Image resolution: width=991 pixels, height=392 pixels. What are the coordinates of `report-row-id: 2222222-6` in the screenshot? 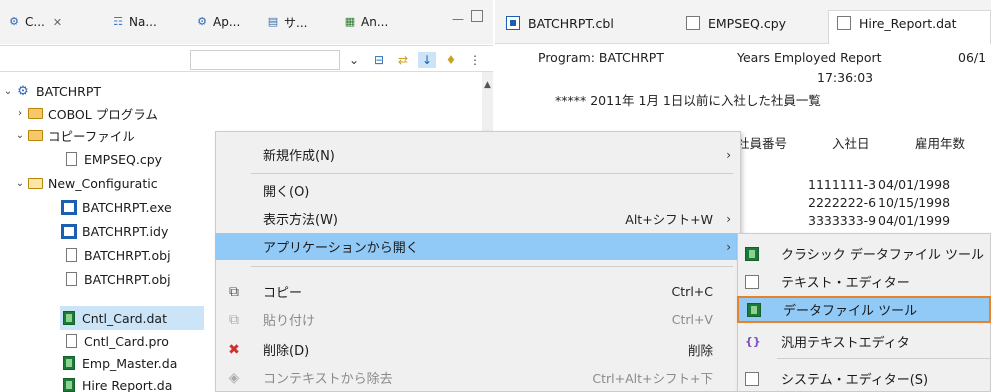 It's located at (842, 202).